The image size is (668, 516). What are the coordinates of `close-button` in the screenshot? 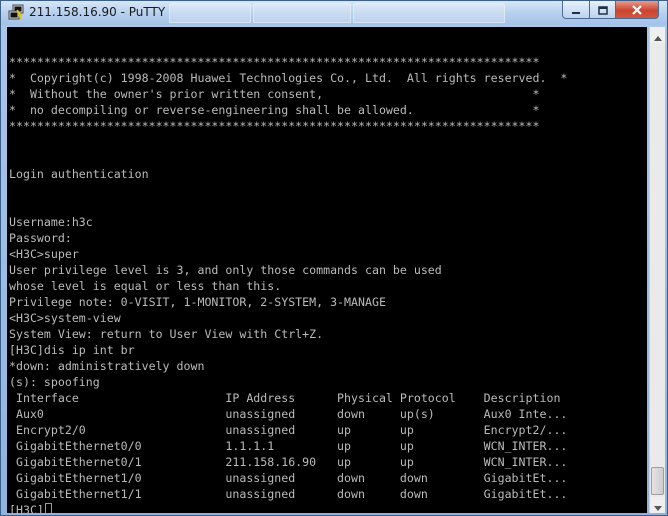 It's located at (637, 10).